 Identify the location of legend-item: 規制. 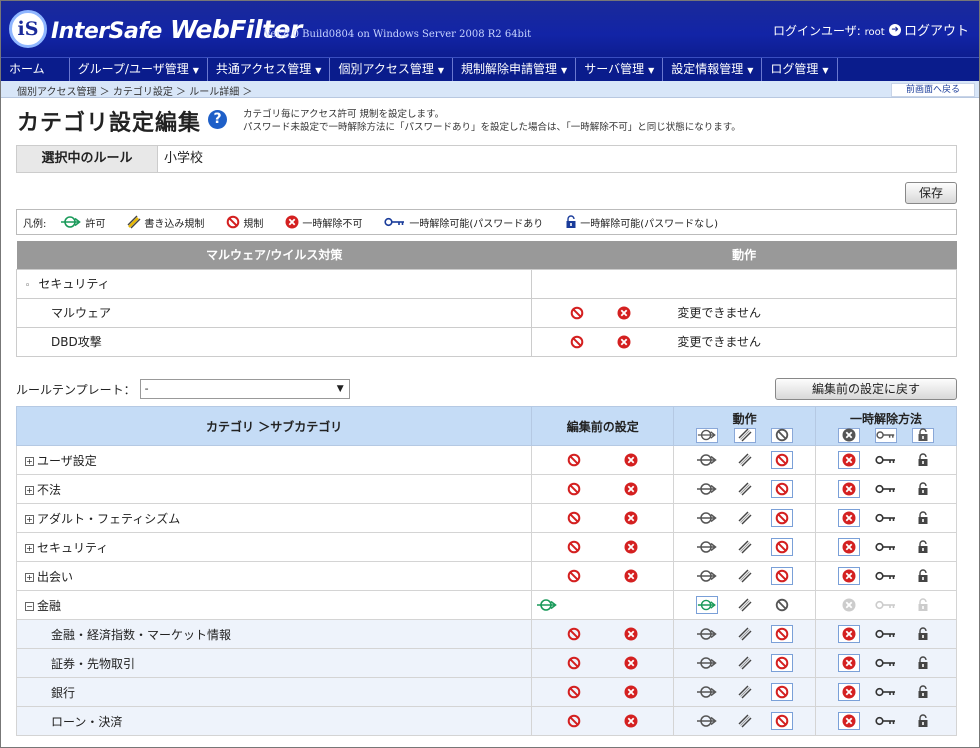
(244, 222).